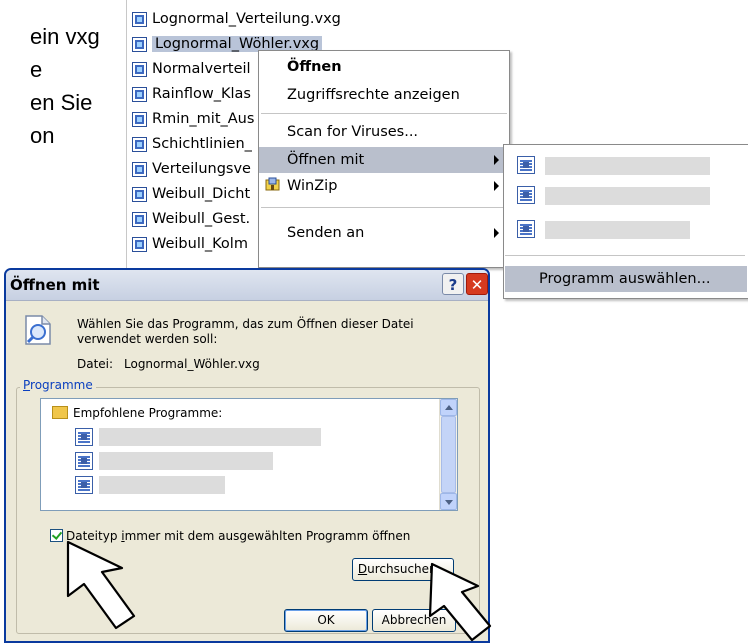  I want to click on file-item: Weibull_Dicht, so click(191, 194).